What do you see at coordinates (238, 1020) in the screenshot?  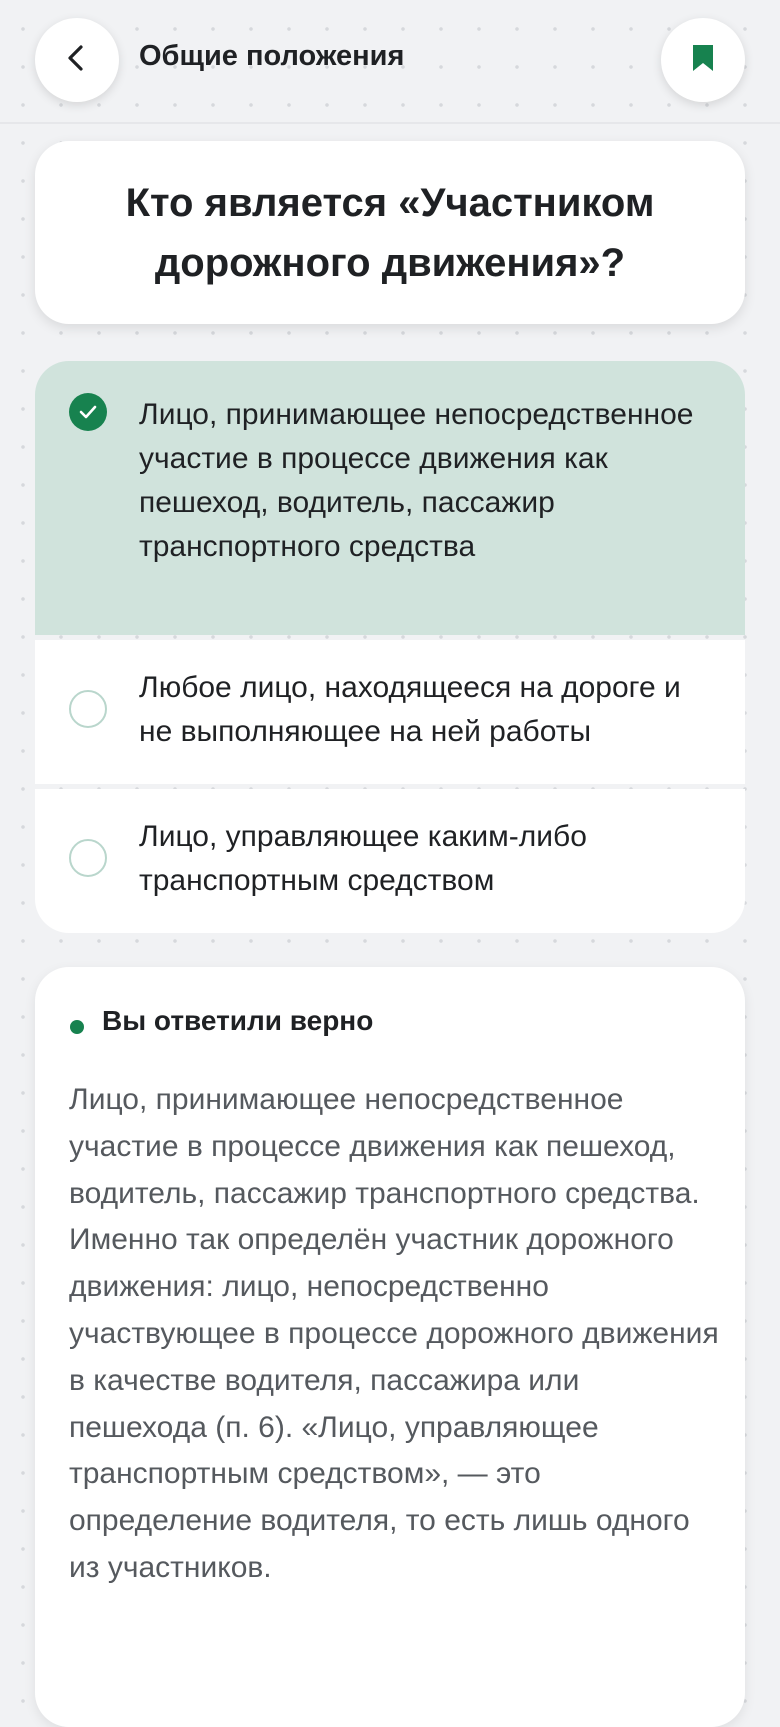 I see `result-status: Вы ответили верно` at bounding box center [238, 1020].